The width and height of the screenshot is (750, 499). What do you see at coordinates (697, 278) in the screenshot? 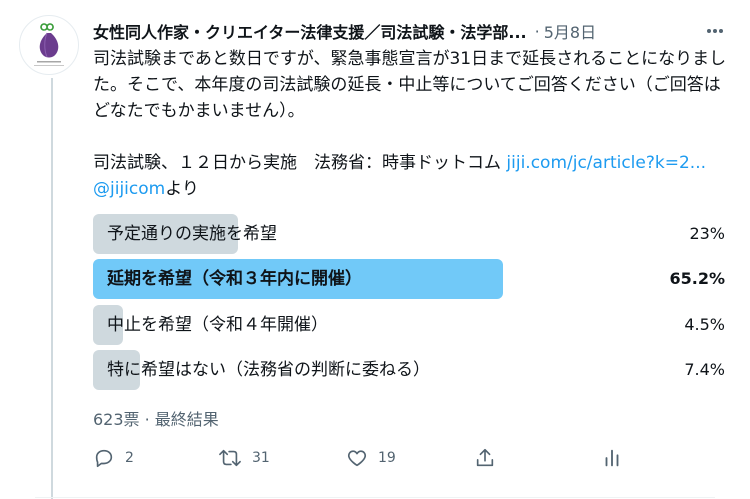
I see `poll-option-percent: 65.2%` at bounding box center [697, 278].